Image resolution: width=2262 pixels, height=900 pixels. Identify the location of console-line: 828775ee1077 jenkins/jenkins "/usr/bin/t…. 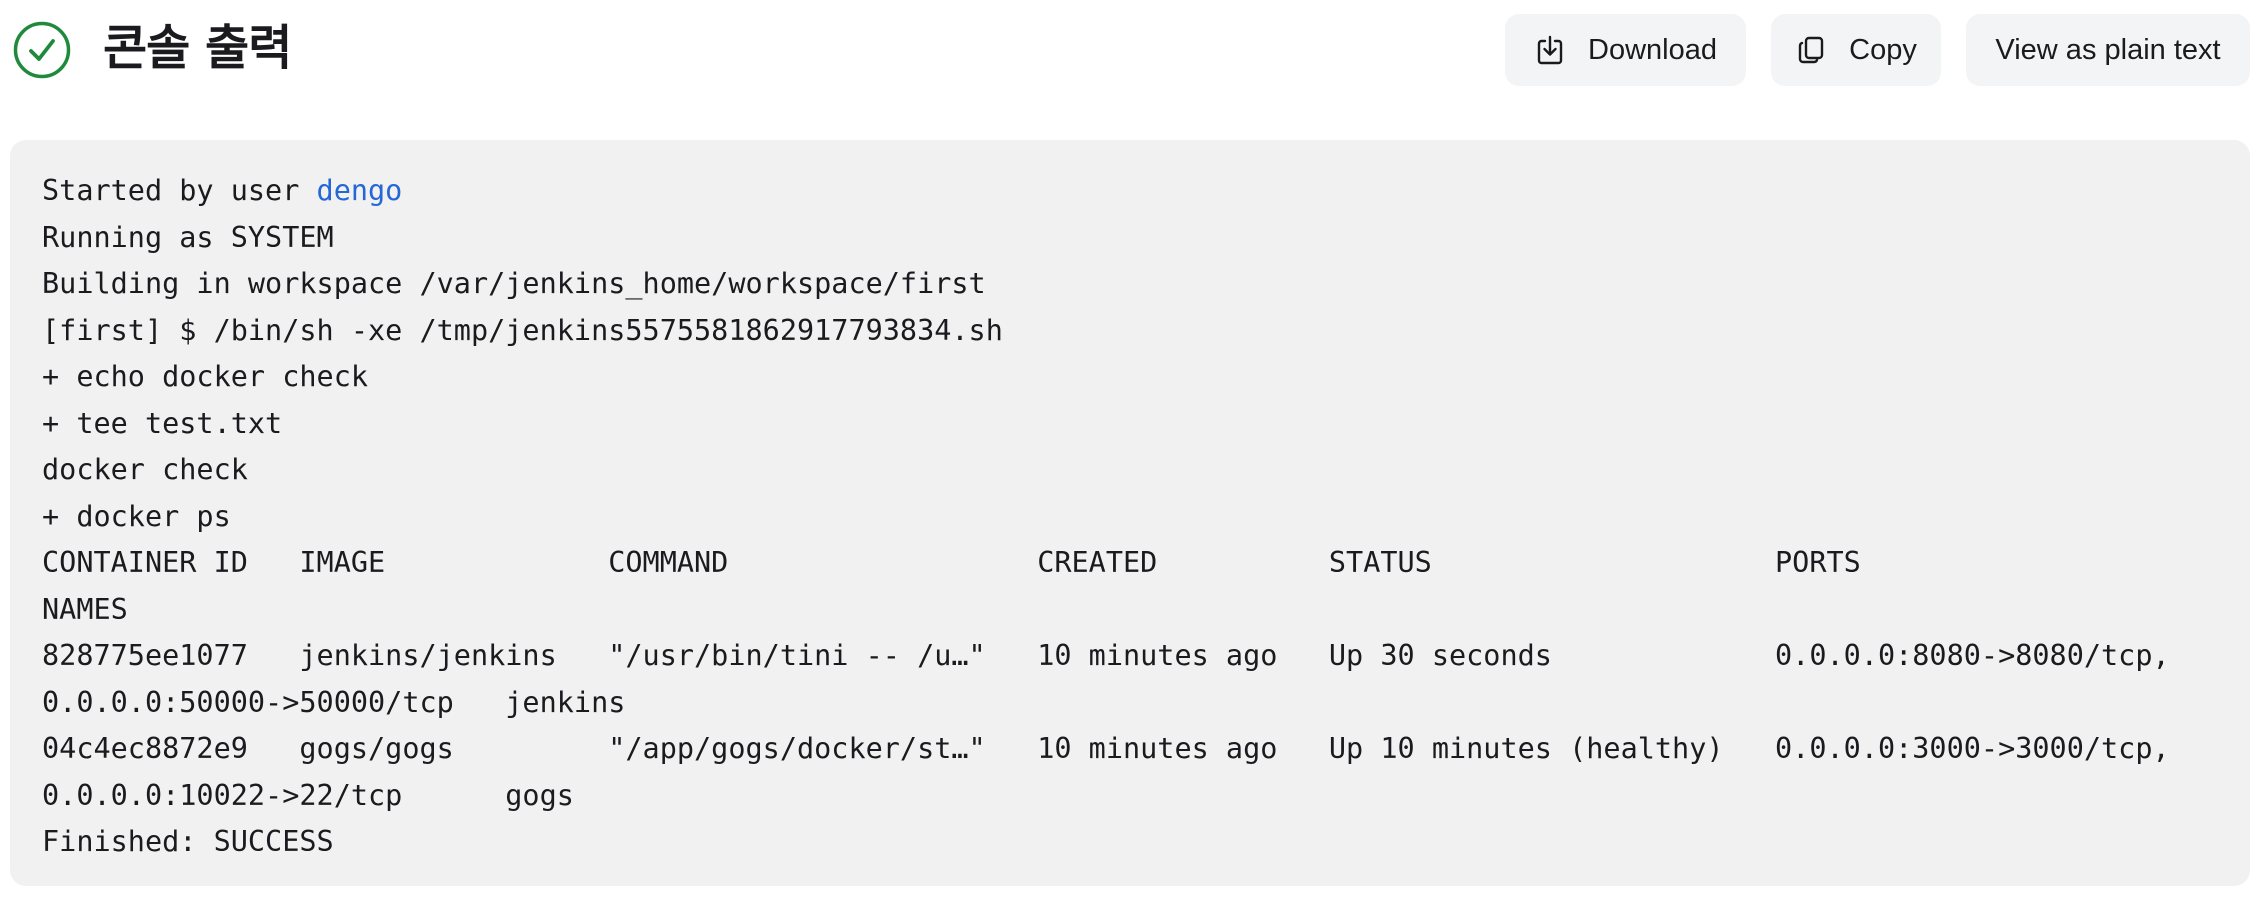
(1106, 655).